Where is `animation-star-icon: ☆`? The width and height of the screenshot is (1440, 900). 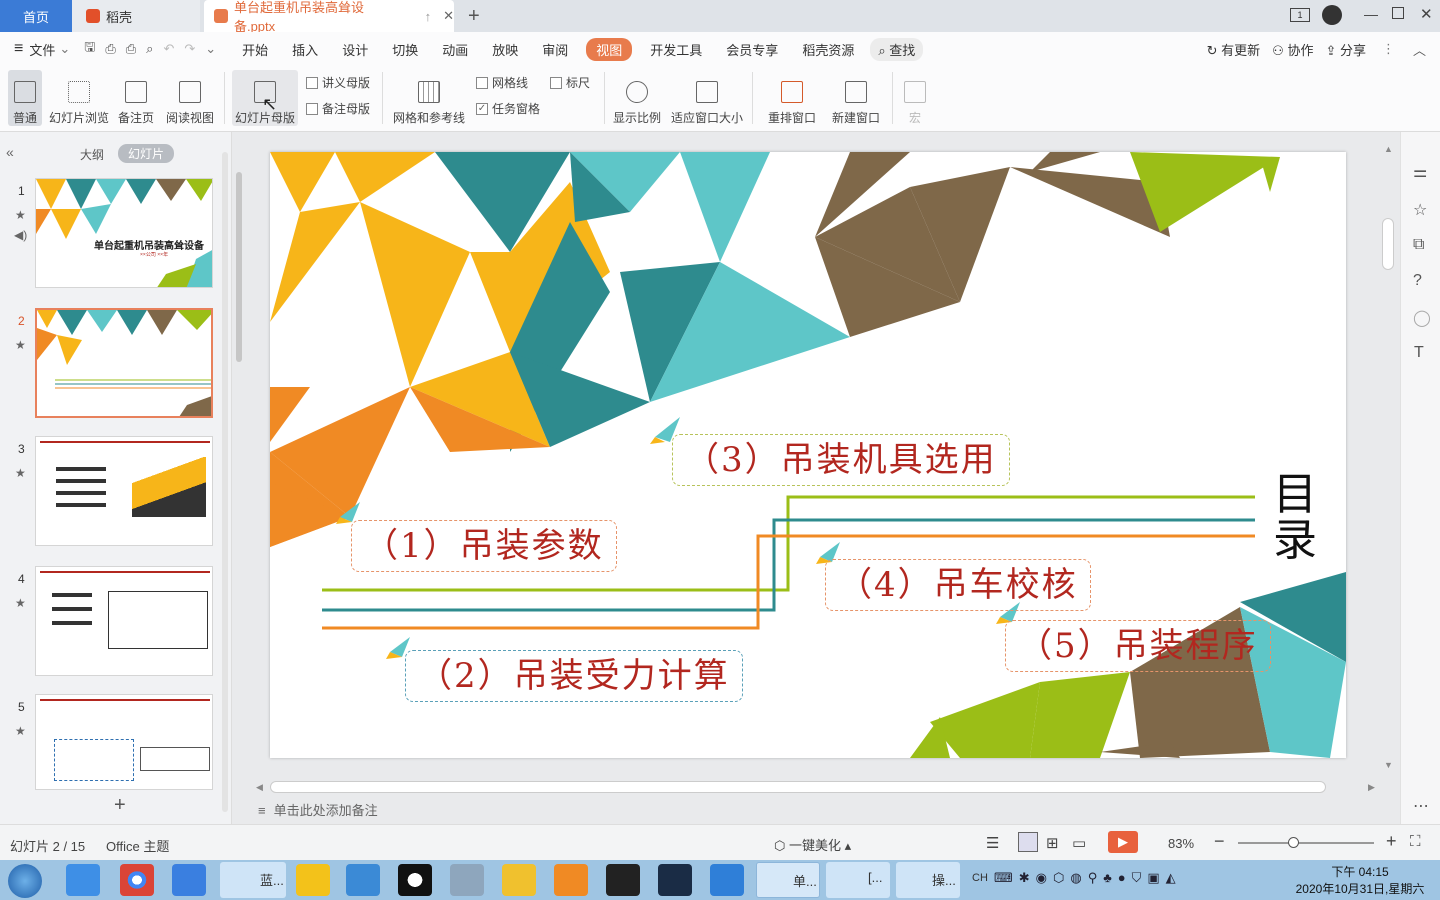
animation-star-icon: ☆ is located at coordinates (1420, 210).